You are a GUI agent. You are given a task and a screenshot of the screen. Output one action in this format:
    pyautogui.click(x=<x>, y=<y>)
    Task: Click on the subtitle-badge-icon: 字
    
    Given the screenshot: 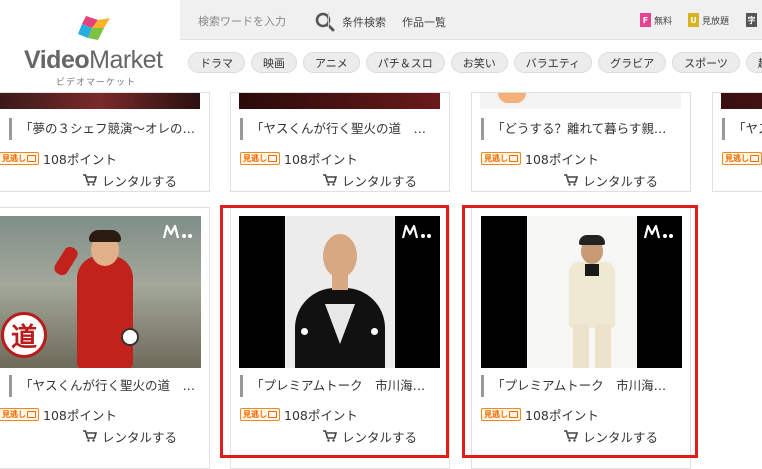 What is the action you would take?
    pyautogui.click(x=751, y=20)
    